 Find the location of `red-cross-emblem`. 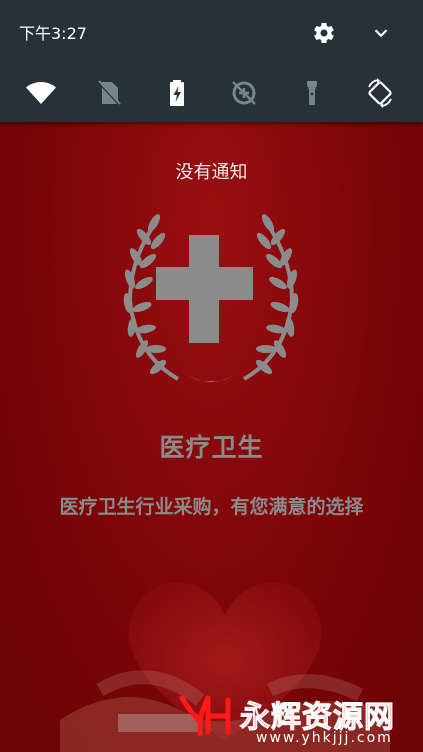

red-cross-emblem is located at coordinates (211, 298).